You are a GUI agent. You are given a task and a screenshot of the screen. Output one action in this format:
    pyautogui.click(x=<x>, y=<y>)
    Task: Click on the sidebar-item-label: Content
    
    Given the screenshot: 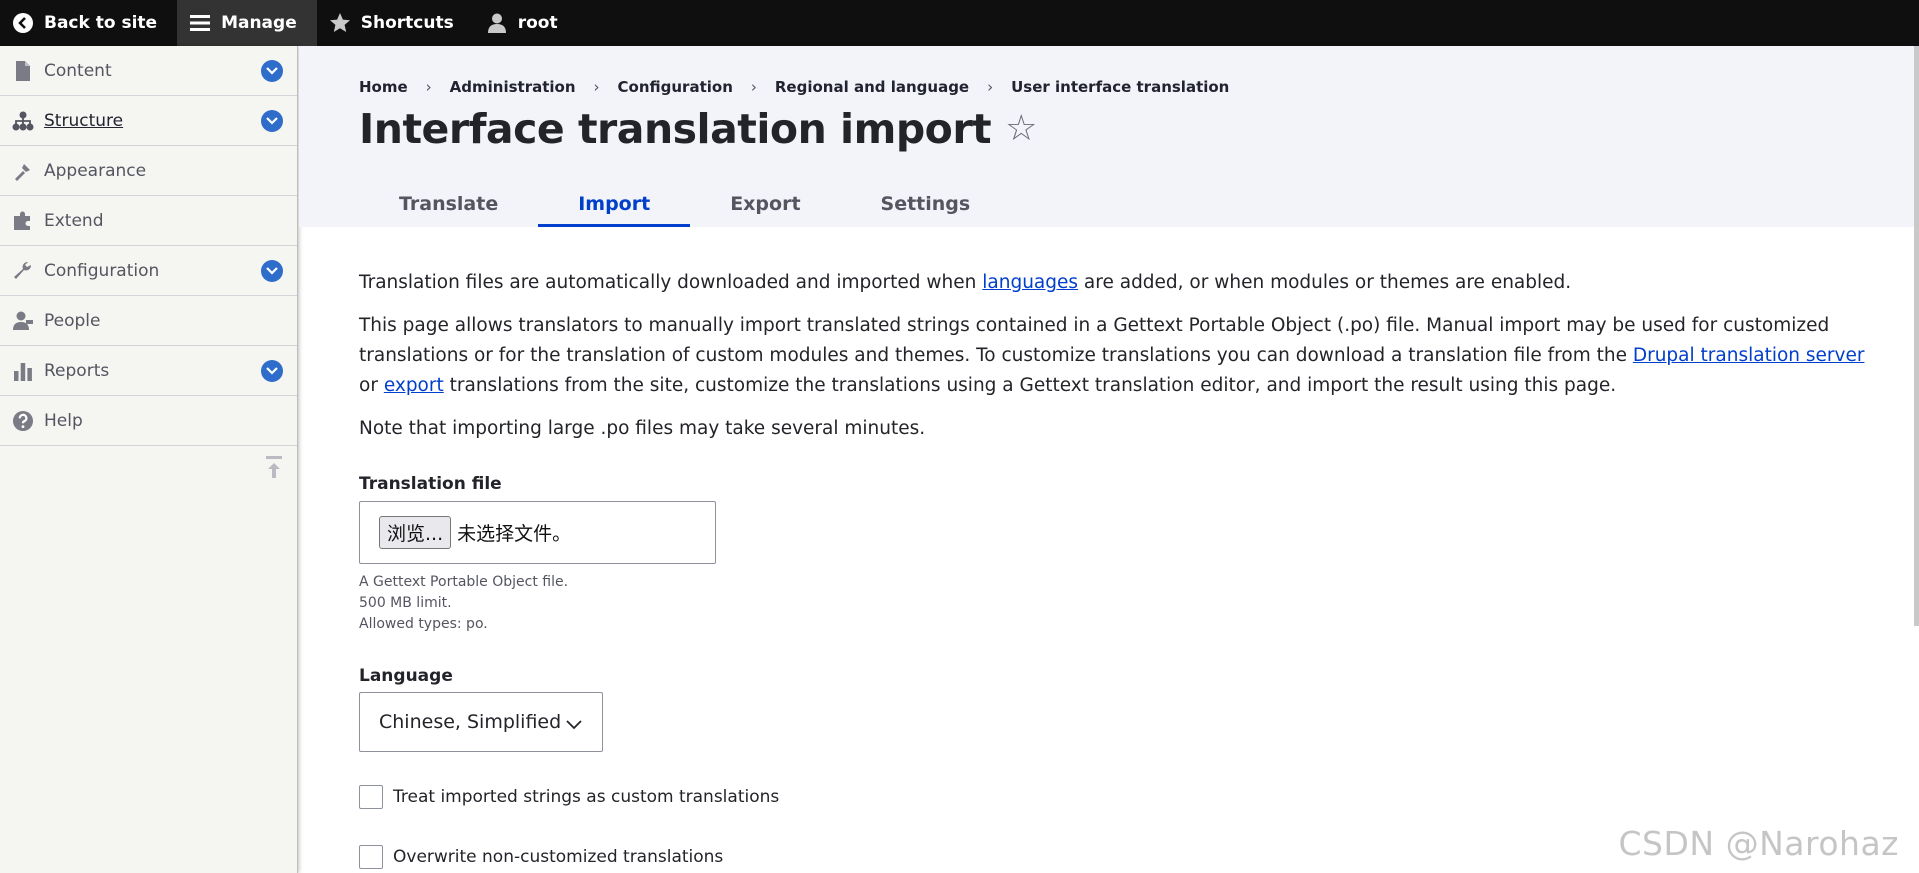 What is the action you would take?
    pyautogui.click(x=78, y=70)
    